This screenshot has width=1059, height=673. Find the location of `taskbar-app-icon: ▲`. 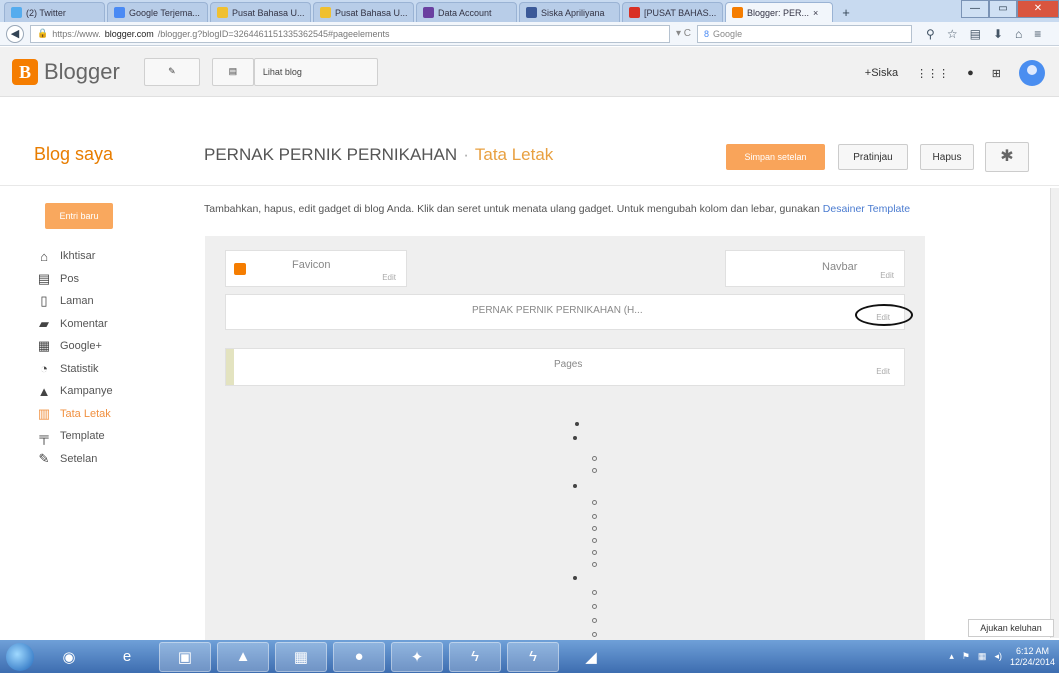

taskbar-app-icon: ▲ is located at coordinates (243, 656).